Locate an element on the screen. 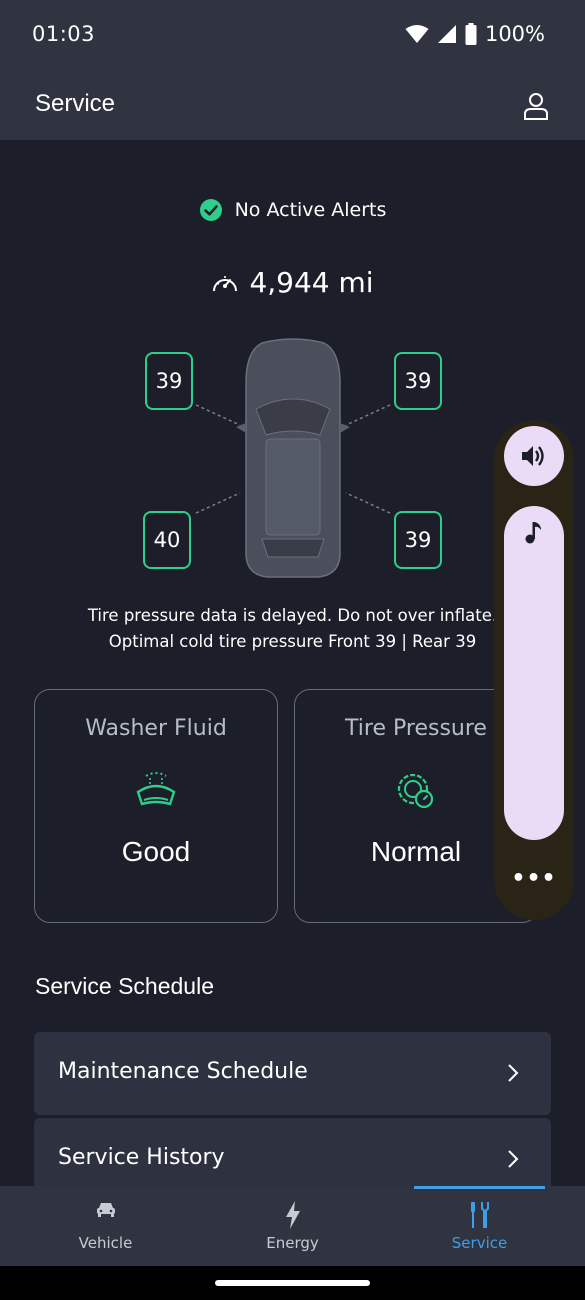 The width and height of the screenshot is (585, 1300). bottom-navigation: Vehicle Energy Service is located at coordinates (292, 1226).